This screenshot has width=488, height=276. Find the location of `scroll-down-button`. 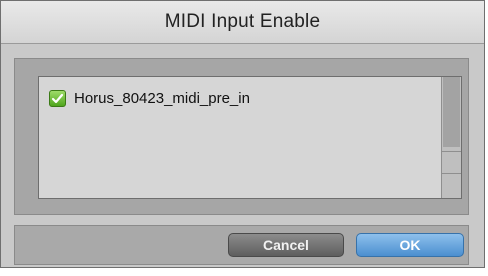

scroll-down-button is located at coordinates (451, 185).